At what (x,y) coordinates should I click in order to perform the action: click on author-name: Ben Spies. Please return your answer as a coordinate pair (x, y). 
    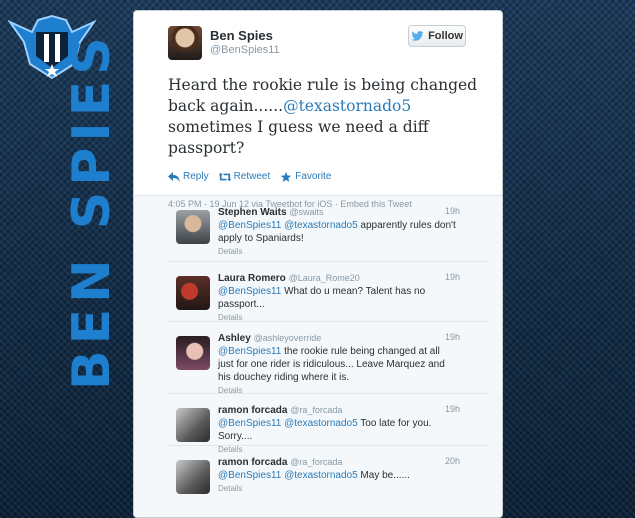
    Looking at the image, I should click on (245, 36).